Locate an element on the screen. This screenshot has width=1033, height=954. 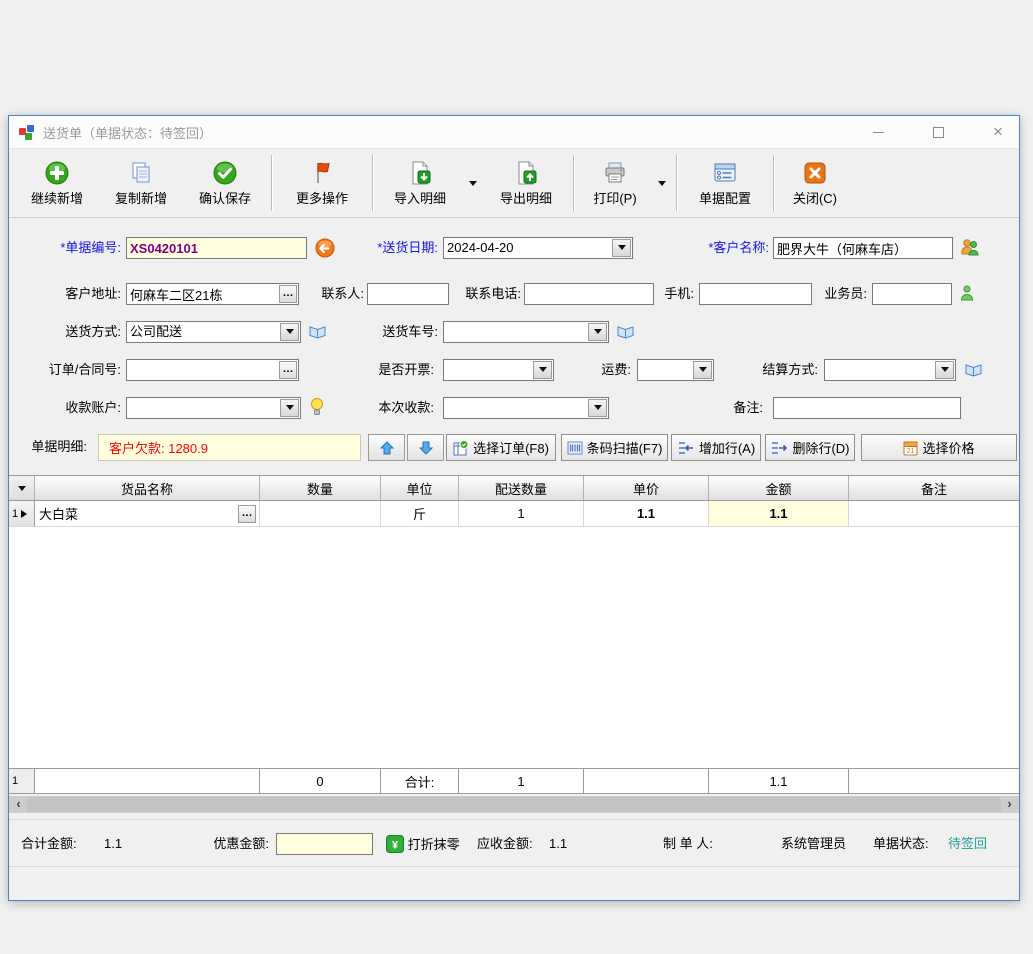
orange-back-arrow-icon is located at coordinates (325, 248).